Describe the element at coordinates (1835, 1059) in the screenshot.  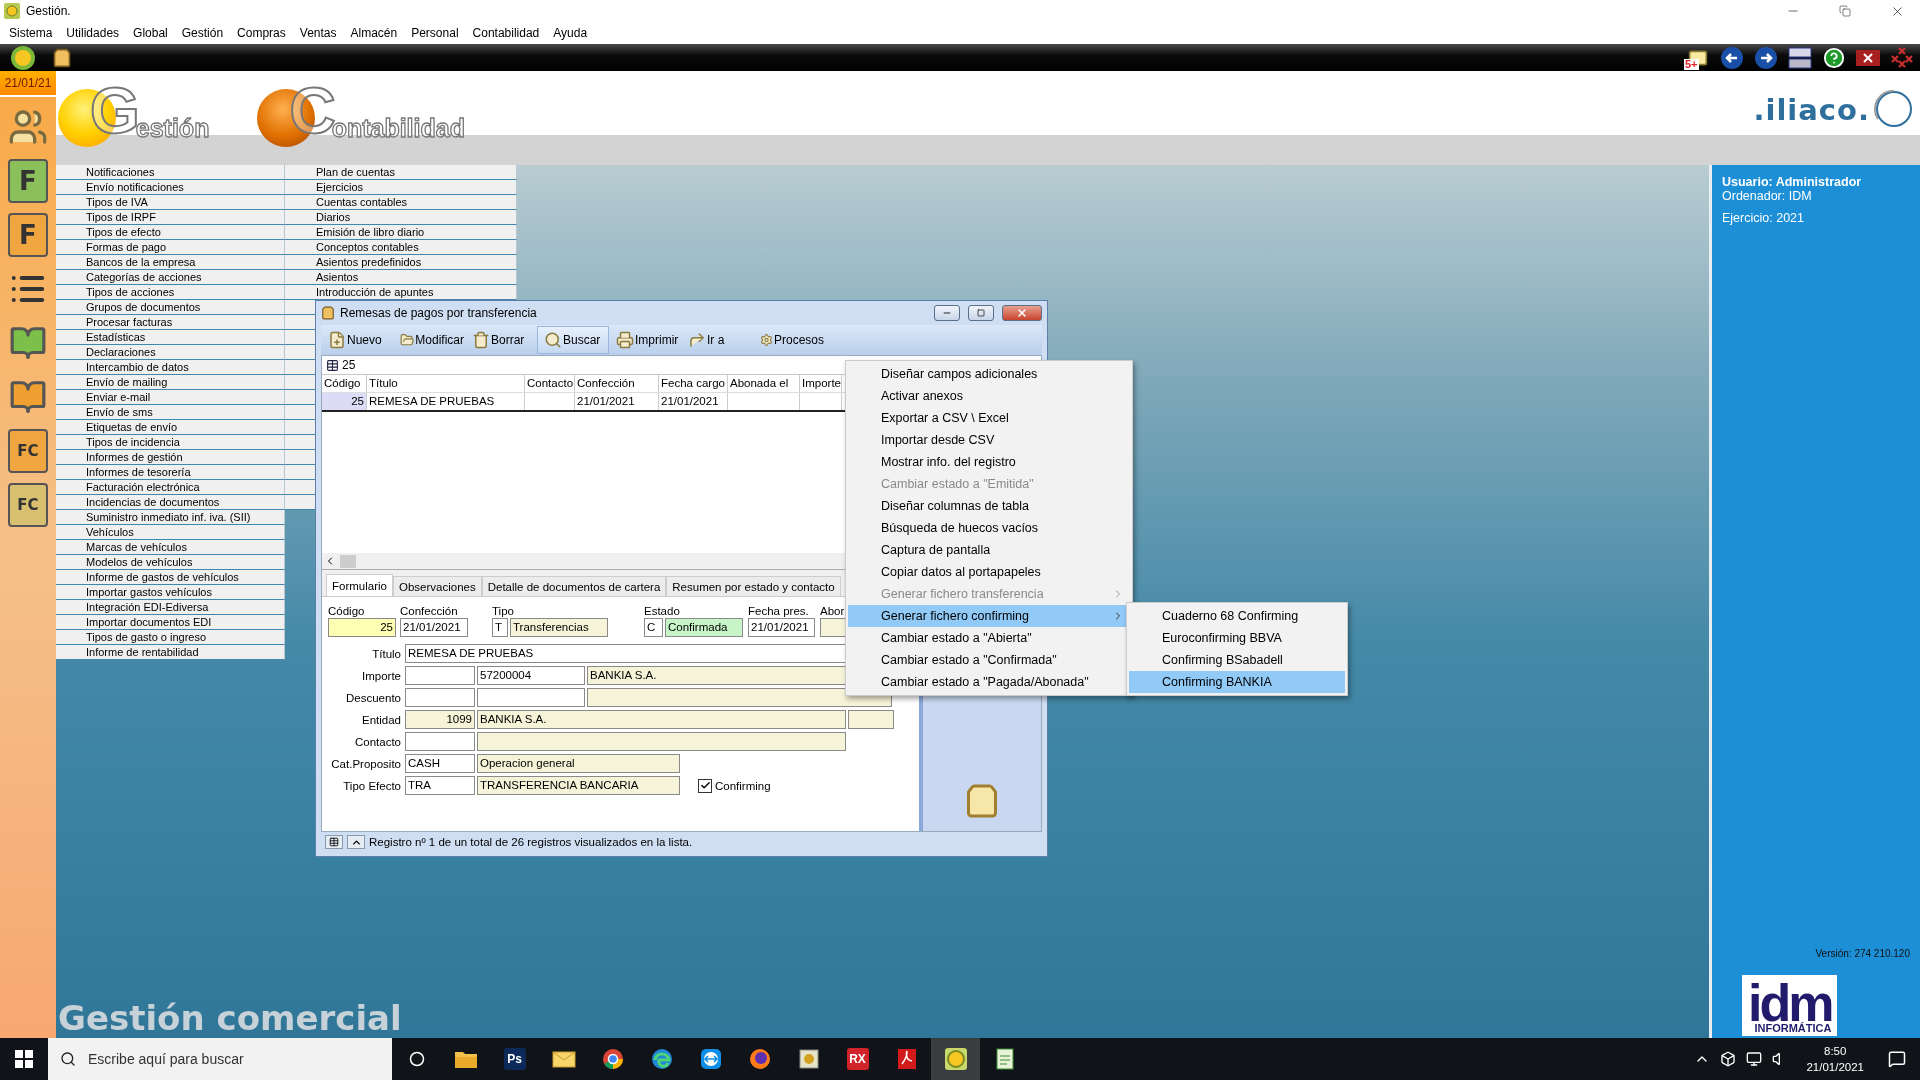
I see `clock: 8:50 21/01/2021` at that location.